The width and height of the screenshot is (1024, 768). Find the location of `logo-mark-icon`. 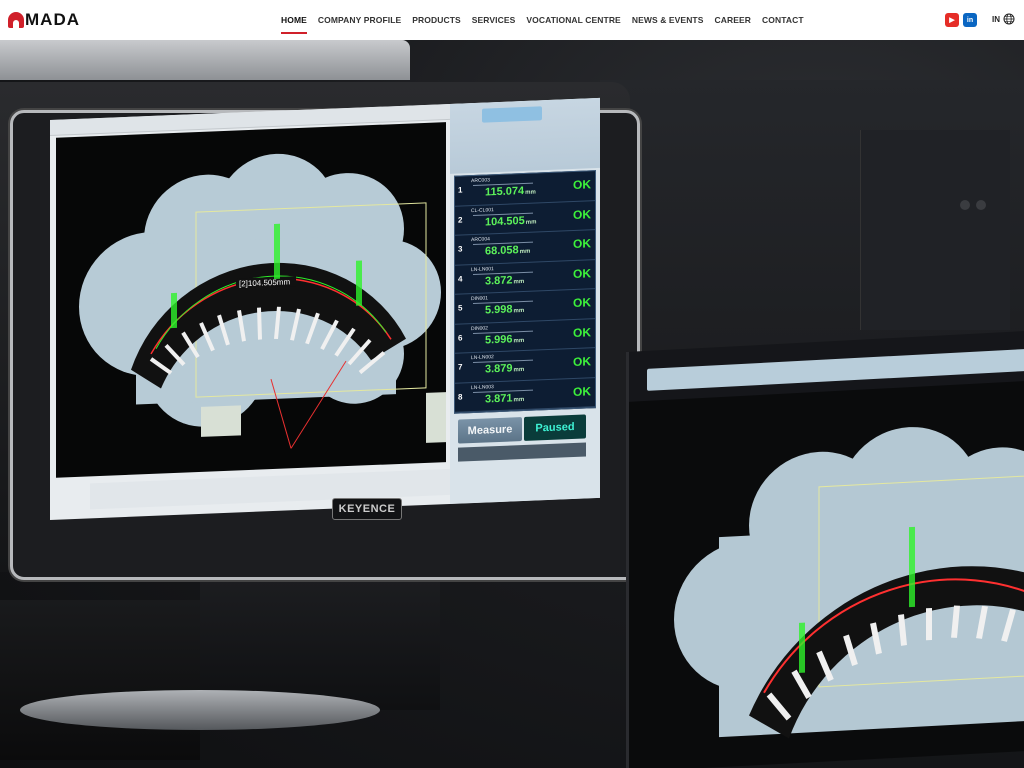

logo-mark-icon is located at coordinates (16, 20).